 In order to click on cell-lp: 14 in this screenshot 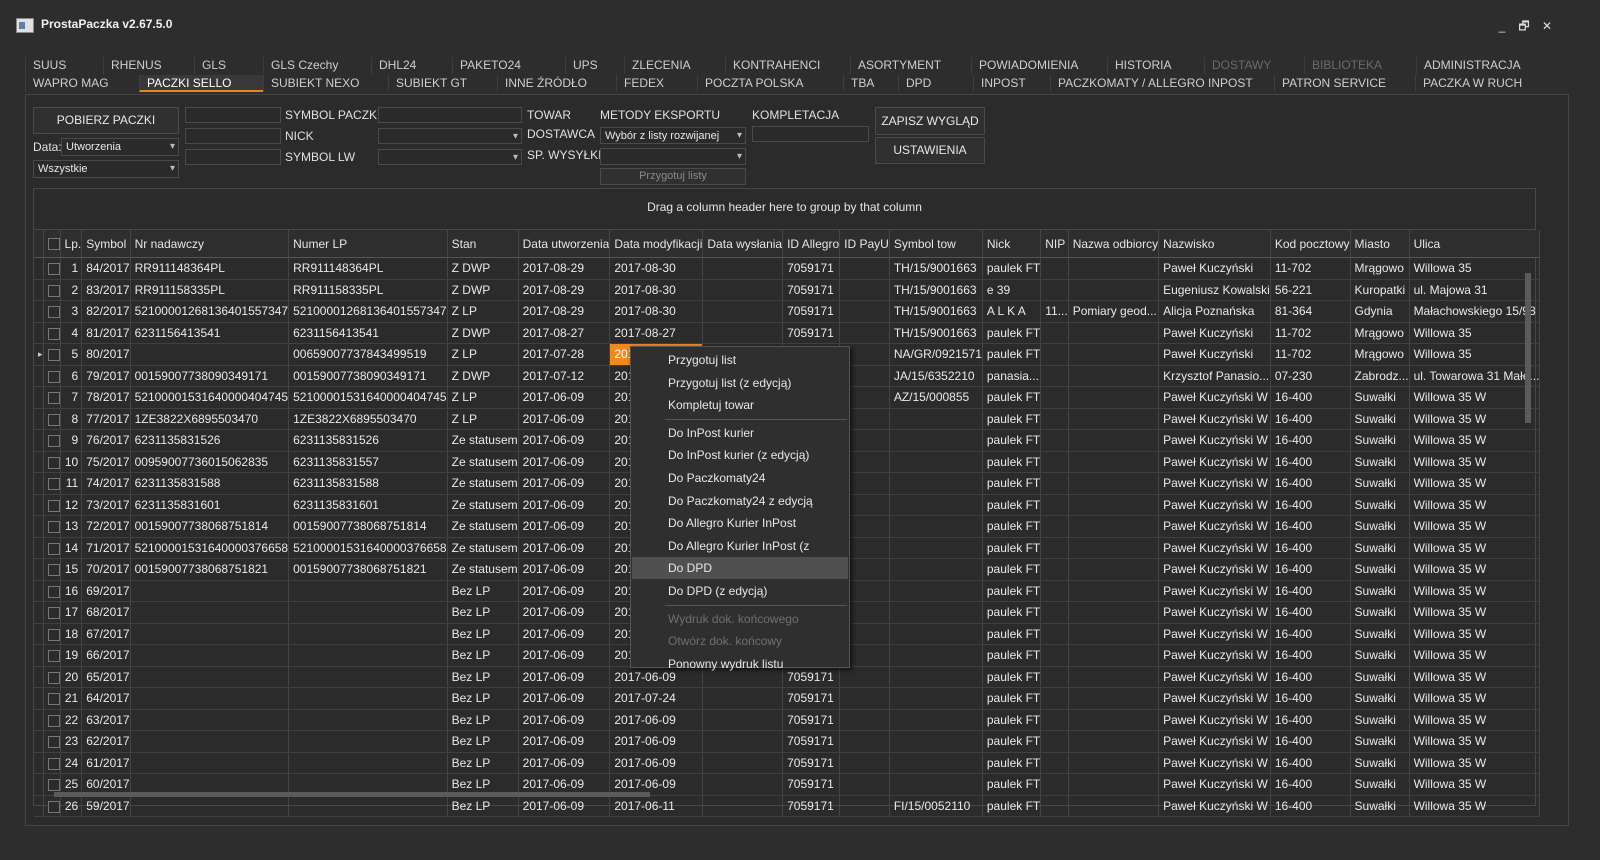, I will do `click(71, 548)`.